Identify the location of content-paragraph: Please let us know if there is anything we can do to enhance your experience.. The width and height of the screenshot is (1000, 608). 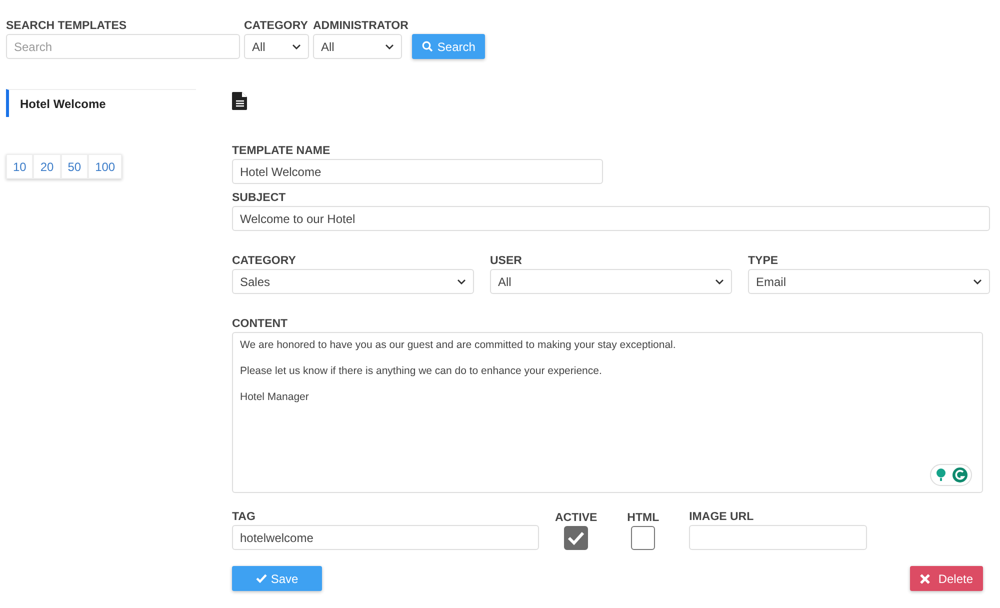
(421, 371).